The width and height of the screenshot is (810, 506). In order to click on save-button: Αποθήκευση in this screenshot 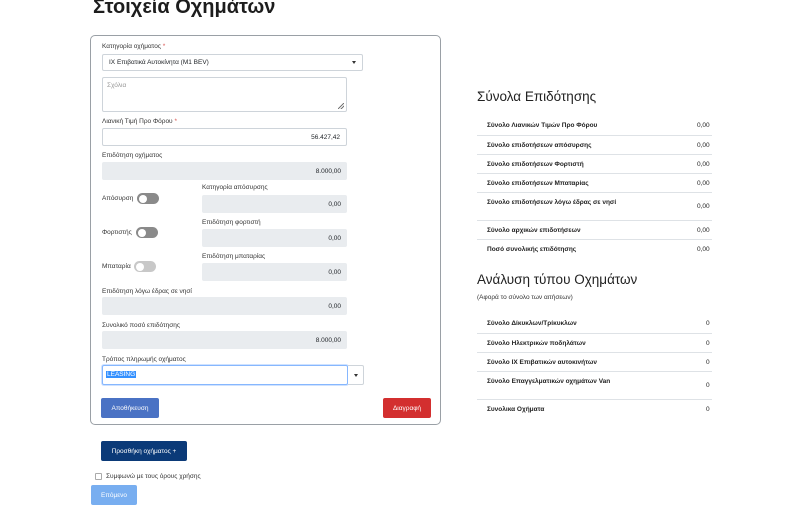, I will do `click(130, 408)`.